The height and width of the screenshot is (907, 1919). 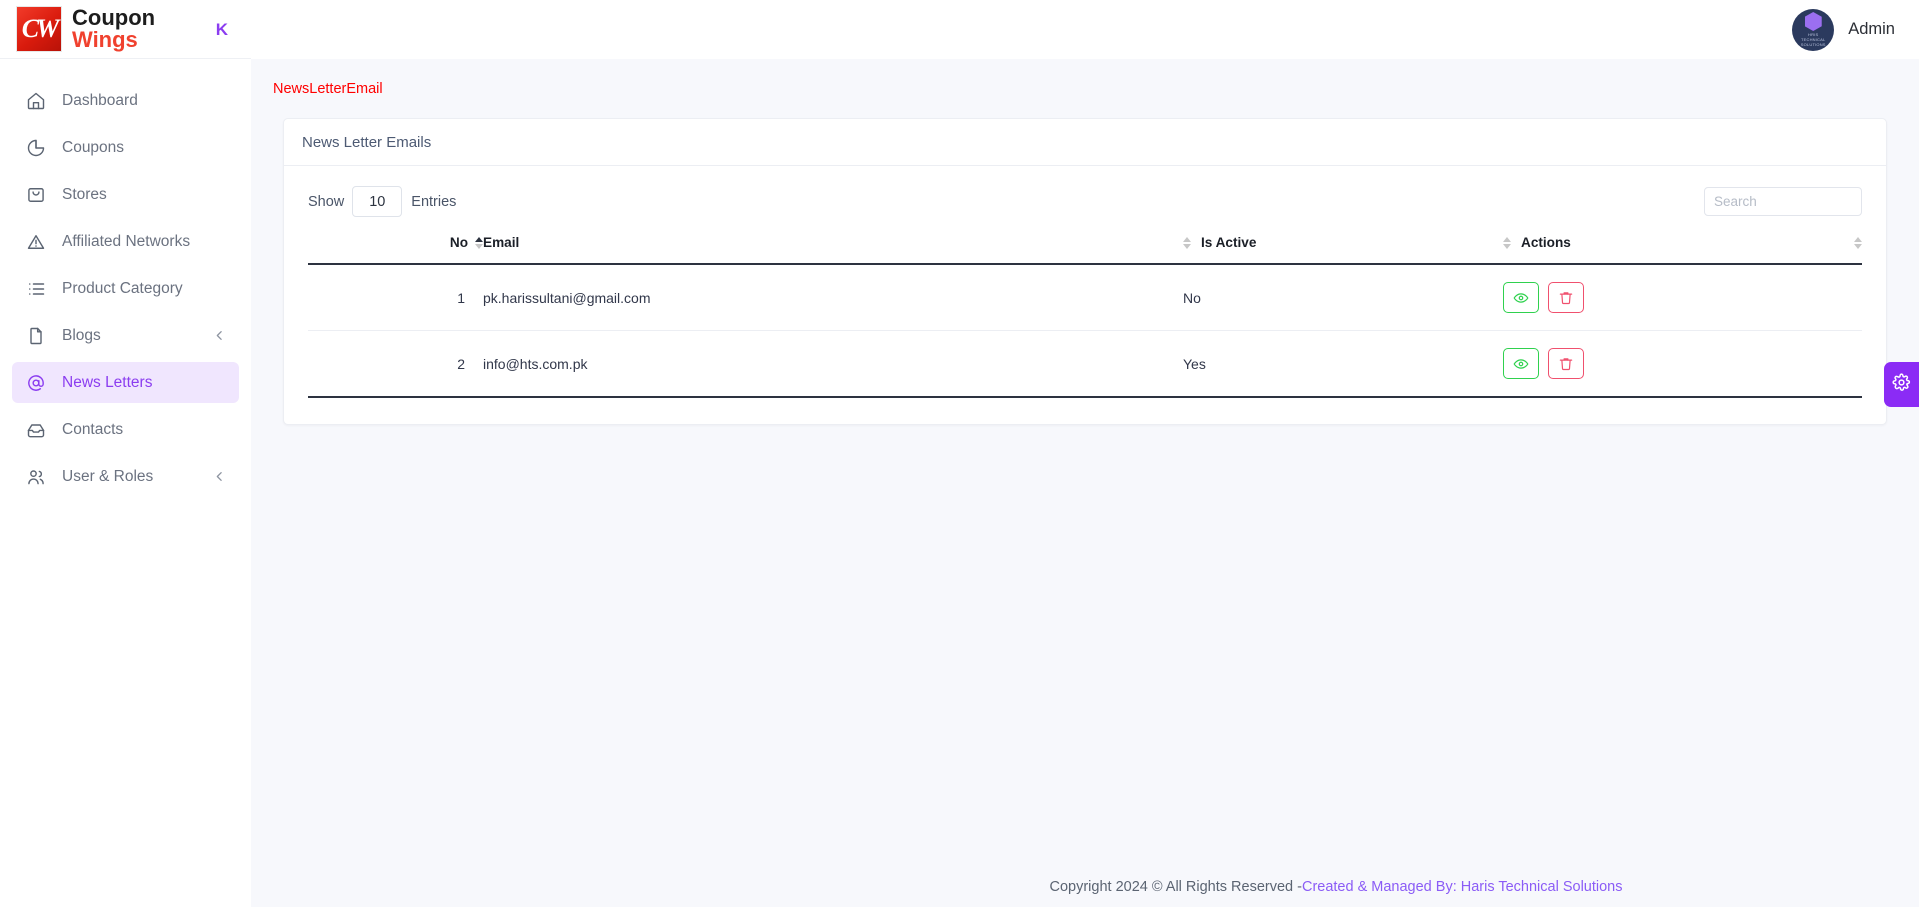 What do you see at coordinates (317, 78) in the screenshot?
I see `breadcrumb: NewsLetterEmail` at bounding box center [317, 78].